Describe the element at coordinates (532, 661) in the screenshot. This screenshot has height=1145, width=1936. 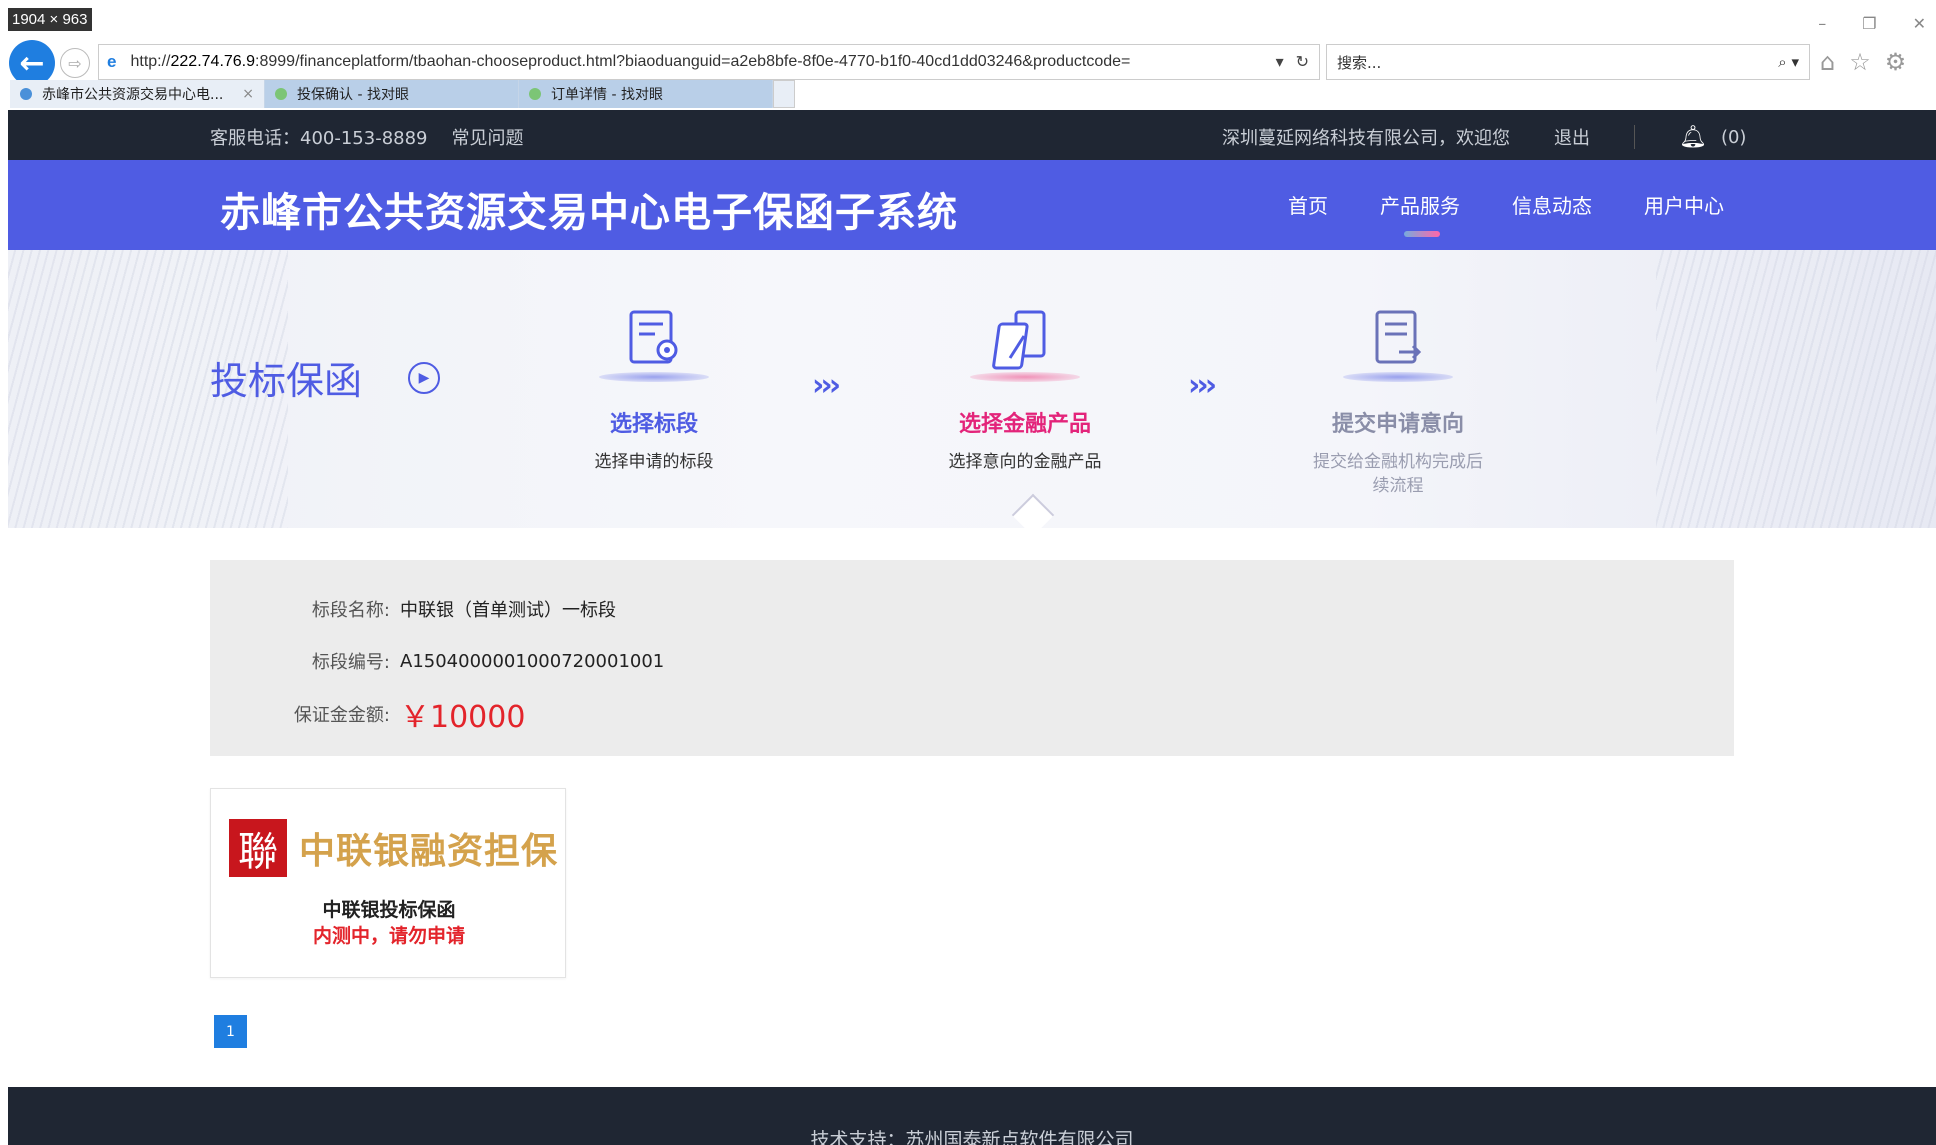
I see `section-no-value: A1504000001000720001001` at that location.